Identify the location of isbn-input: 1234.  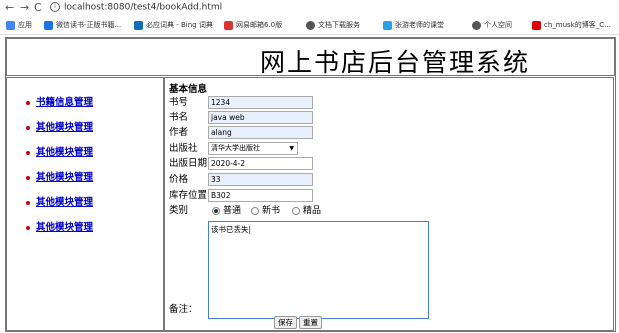
(260, 102).